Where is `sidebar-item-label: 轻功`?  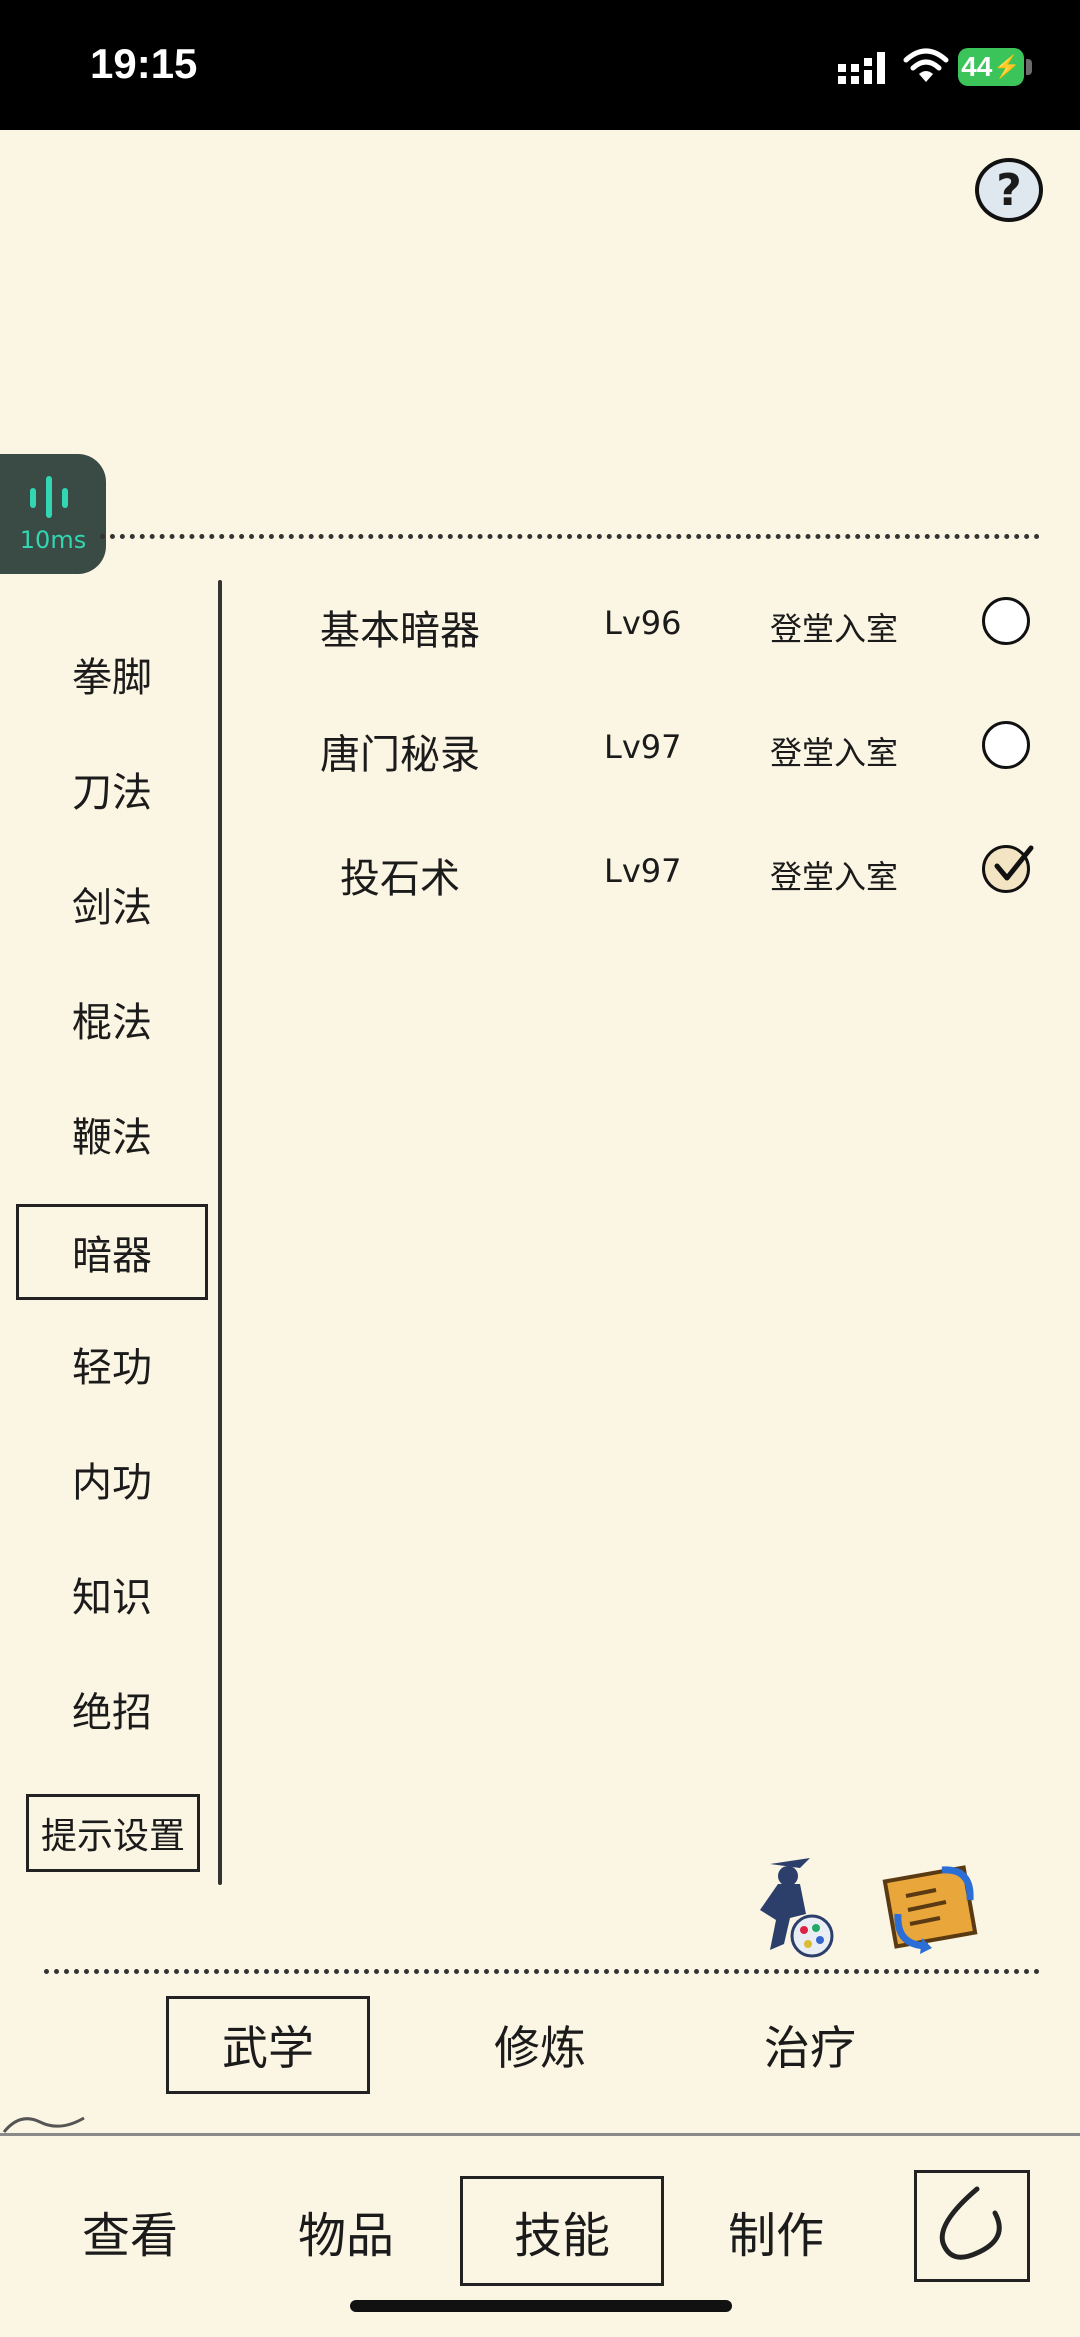
sidebar-item-label: 轻功 is located at coordinates (112, 1368).